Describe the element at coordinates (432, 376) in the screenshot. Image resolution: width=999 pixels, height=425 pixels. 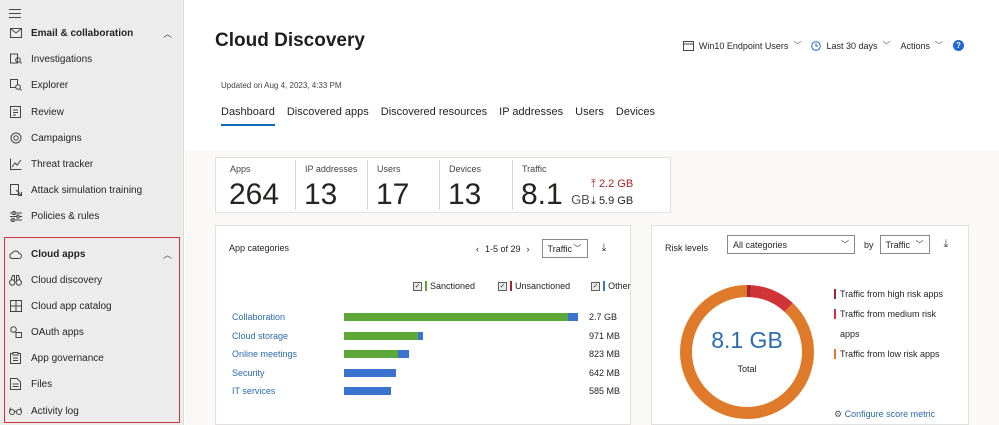
I see `category-row: Security 642 MB` at that location.